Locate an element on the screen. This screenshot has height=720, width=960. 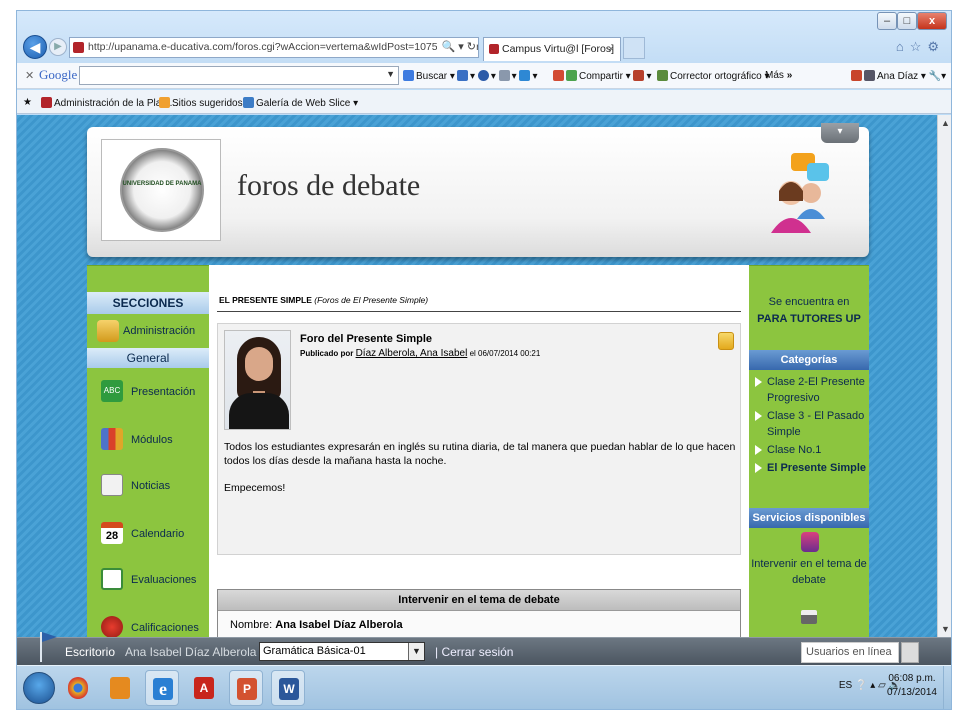
suggested-sites-icon is located at coordinates (164, 102).